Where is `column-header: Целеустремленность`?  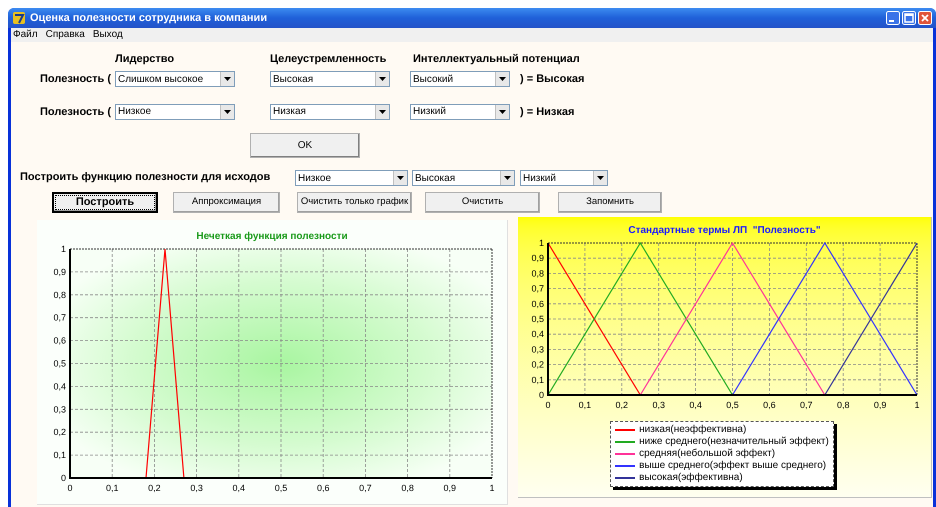
column-header: Целеустремленность is located at coordinates (328, 59).